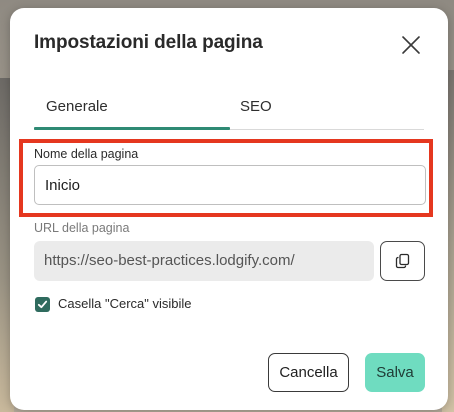  I want to click on close-icon, so click(411, 45).